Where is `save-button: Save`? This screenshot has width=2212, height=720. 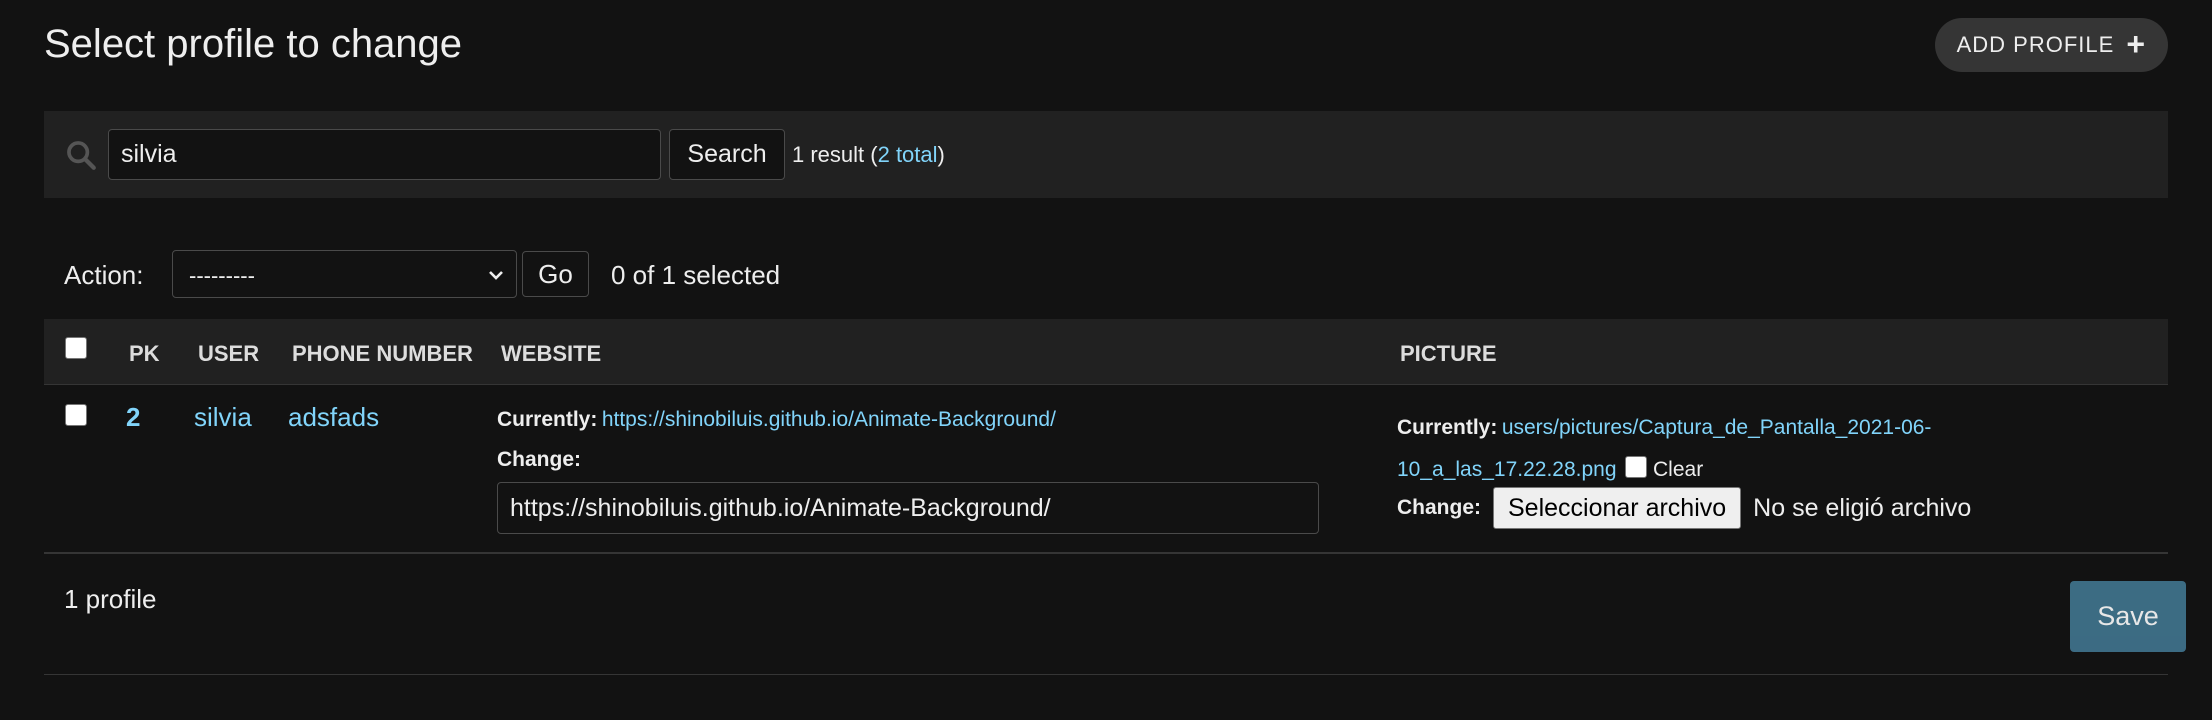 save-button: Save is located at coordinates (2128, 616).